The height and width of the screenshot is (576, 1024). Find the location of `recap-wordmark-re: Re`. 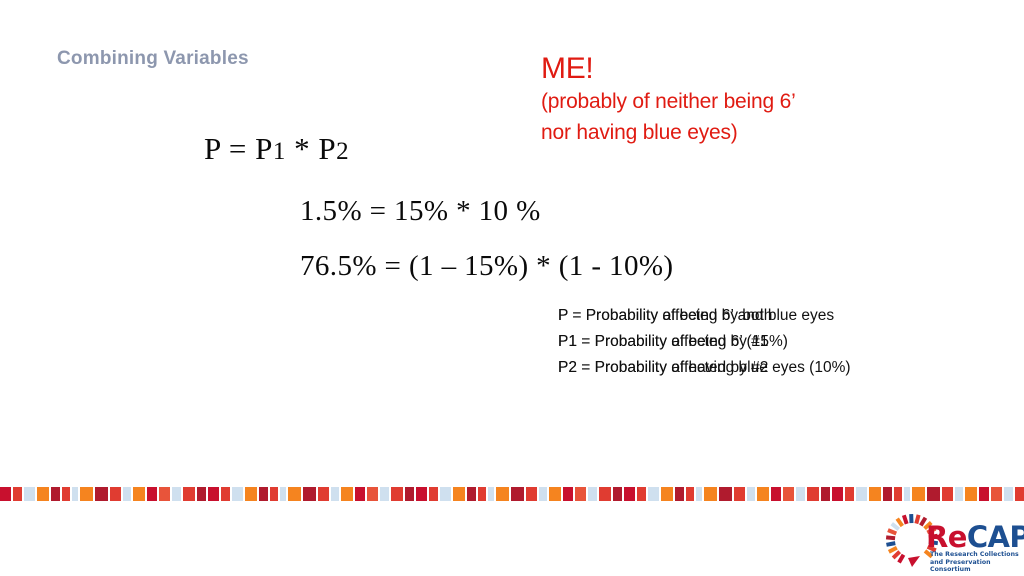

recap-wordmark-re: Re is located at coordinates (946, 537).